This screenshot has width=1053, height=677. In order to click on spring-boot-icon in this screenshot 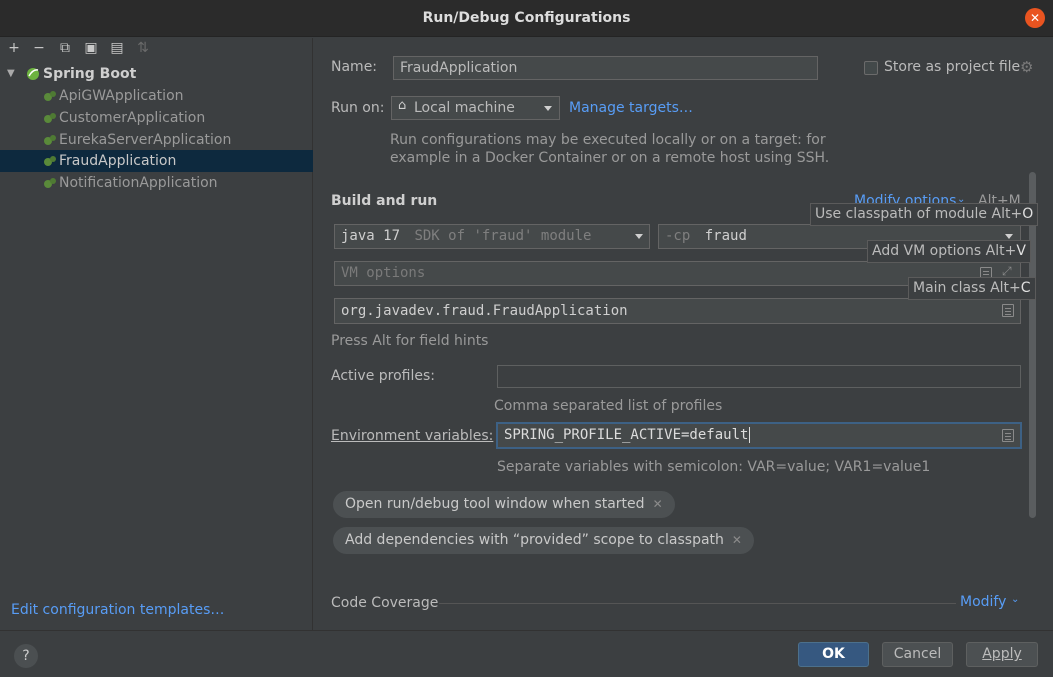, I will do `click(33, 74)`.